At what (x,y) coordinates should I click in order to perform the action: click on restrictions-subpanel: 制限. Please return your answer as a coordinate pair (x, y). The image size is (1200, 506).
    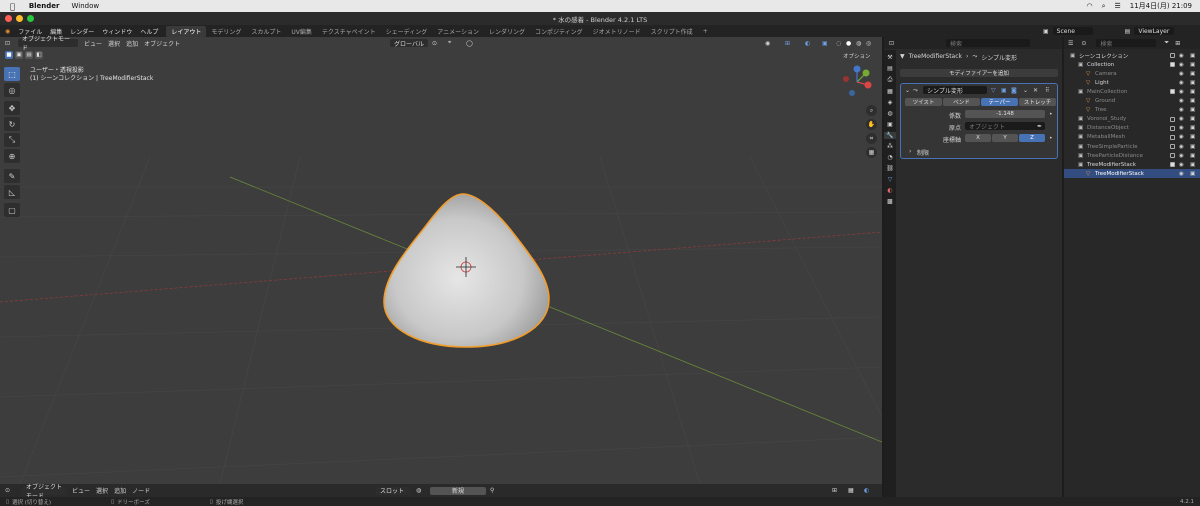
    Looking at the image, I should click on (923, 152).